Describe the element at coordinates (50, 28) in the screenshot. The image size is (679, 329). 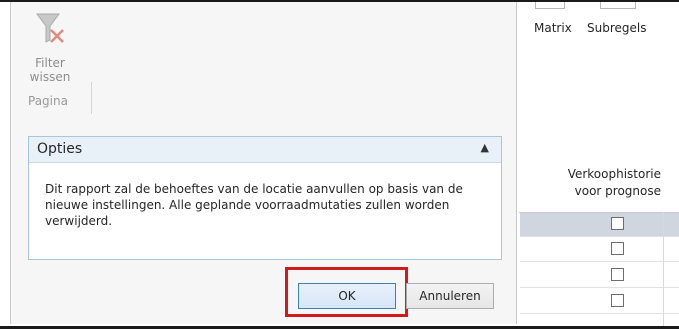
I see `filter-clear-icon` at that location.